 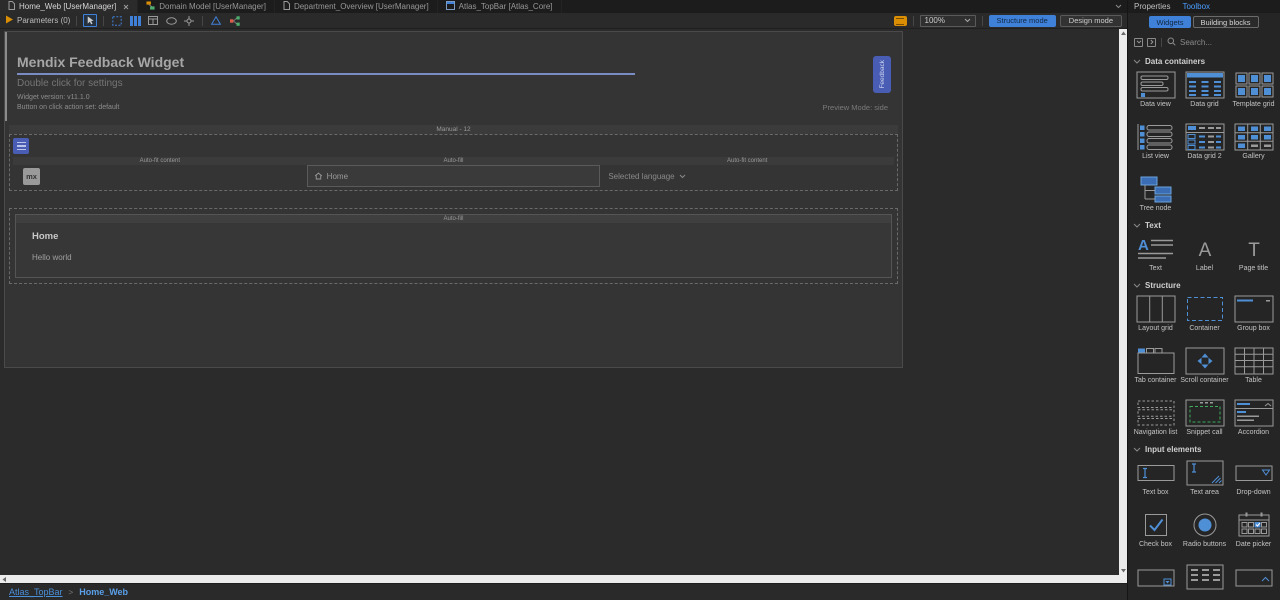 I want to click on toolbox-item-tab-container: Tab container, so click(x=1155, y=366).